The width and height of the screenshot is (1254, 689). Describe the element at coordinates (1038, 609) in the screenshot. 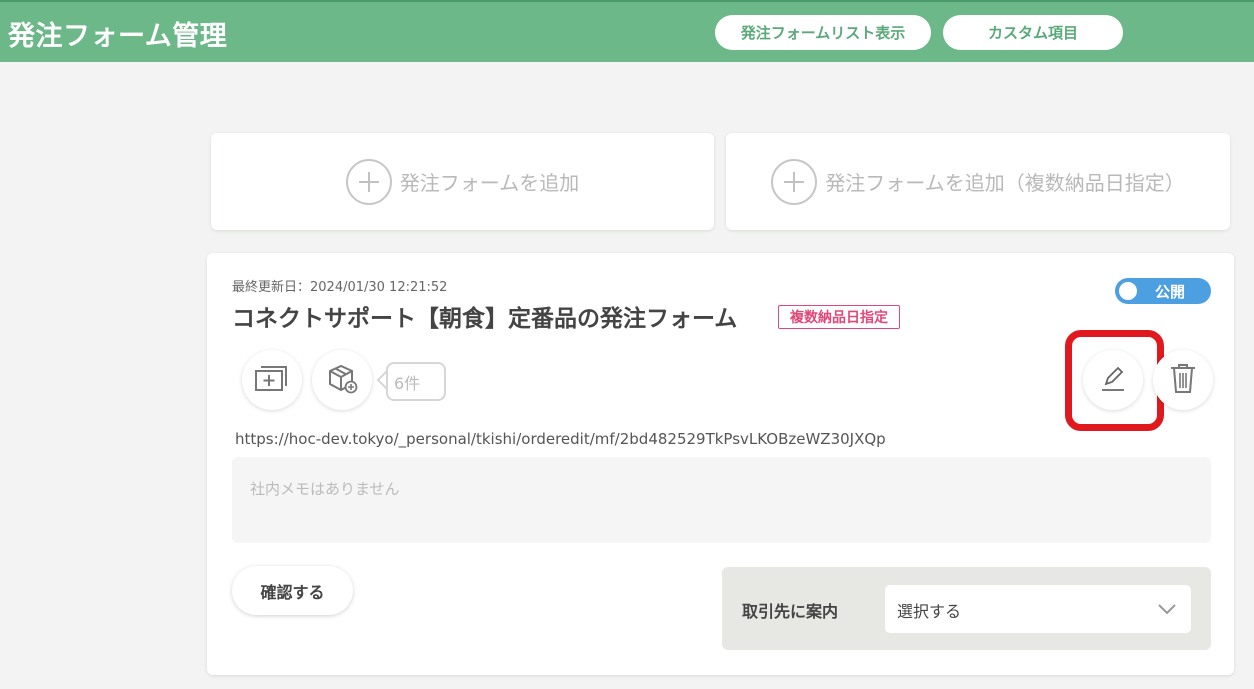

I see `guide-select: 選択する` at that location.